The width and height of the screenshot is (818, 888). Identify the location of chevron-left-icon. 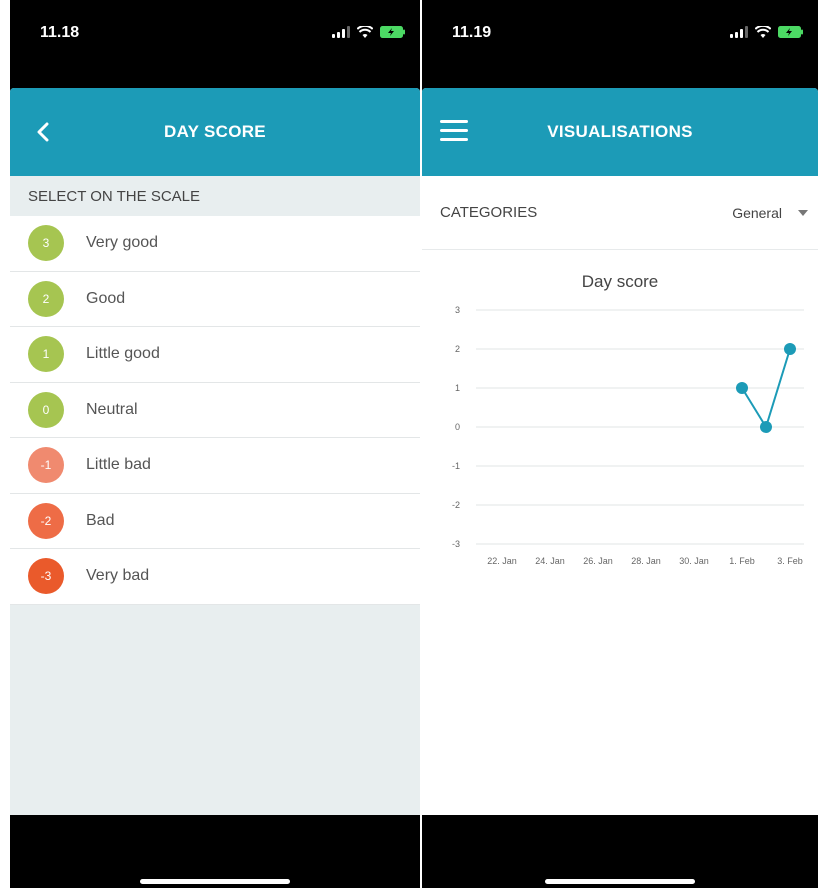
(43, 132).